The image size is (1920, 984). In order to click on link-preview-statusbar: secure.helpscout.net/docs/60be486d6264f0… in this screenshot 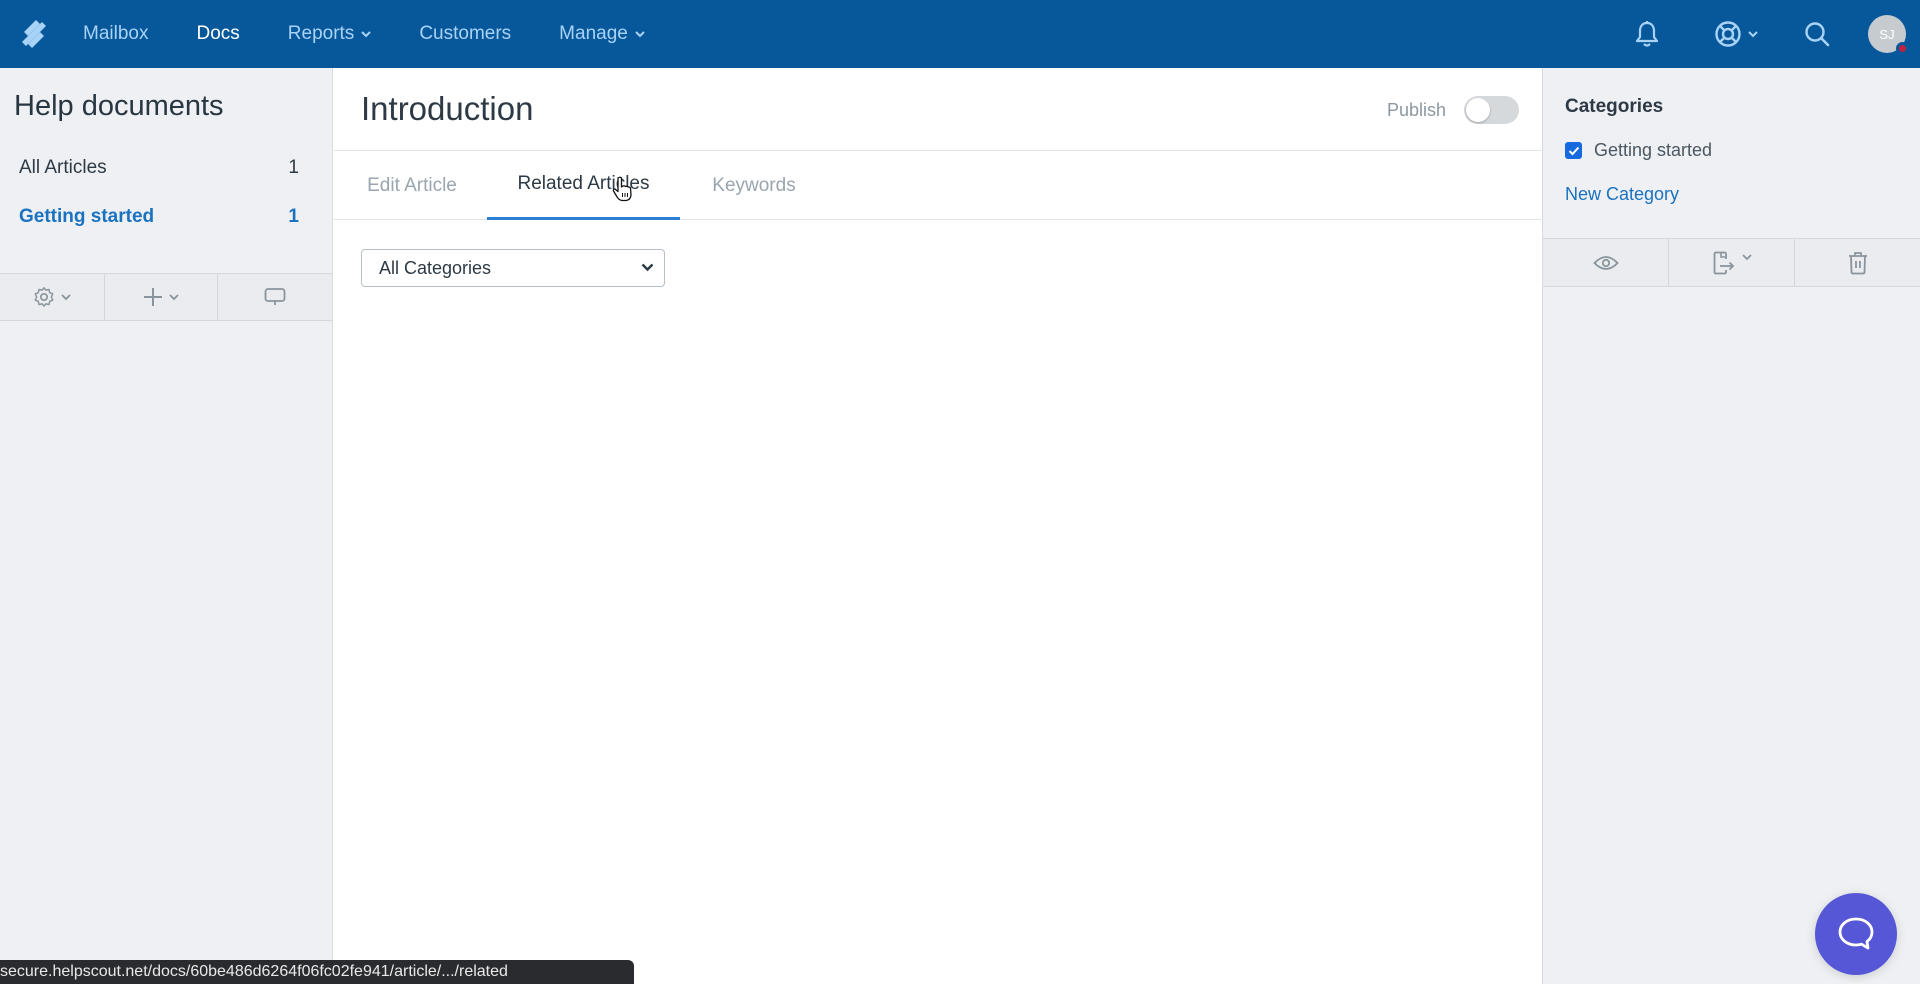, I will do `click(317, 972)`.